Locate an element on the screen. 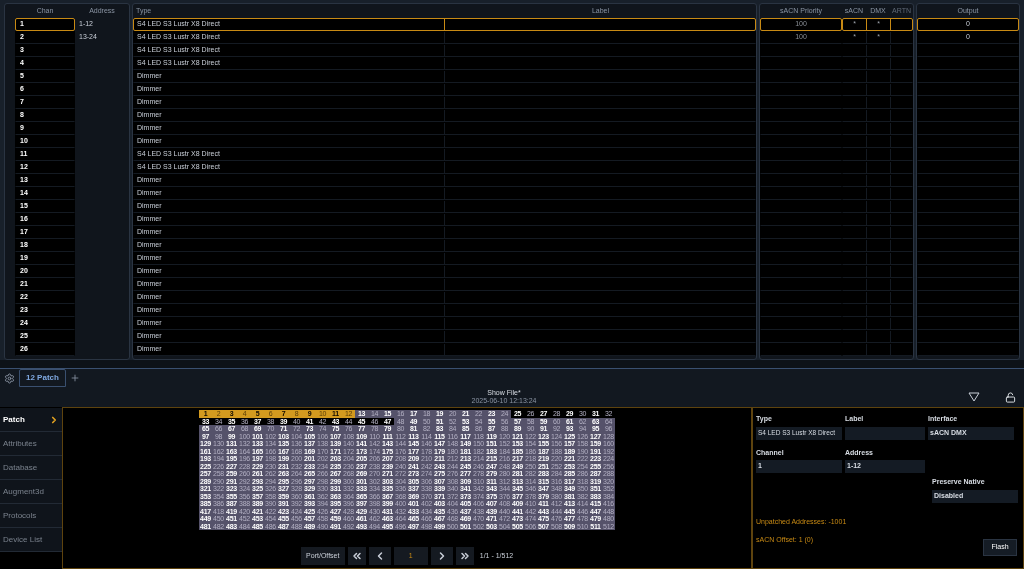 The image size is (1024, 569). sidebar-item: Protocols is located at coordinates (31, 516).